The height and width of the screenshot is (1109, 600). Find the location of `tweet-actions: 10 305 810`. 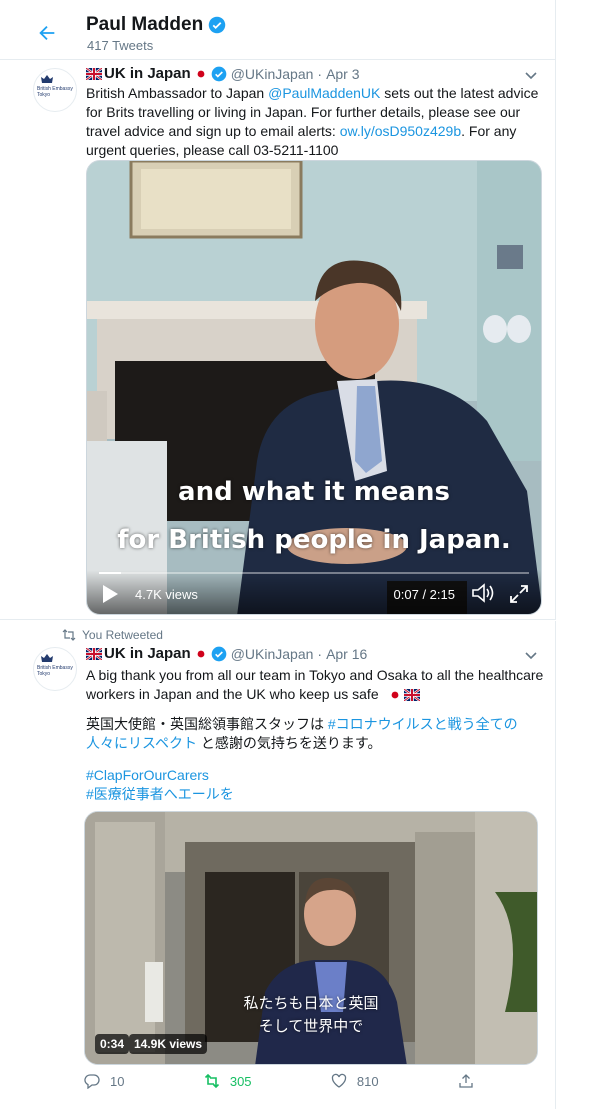

tweet-actions: 10 305 810 is located at coordinates (279, 1081).